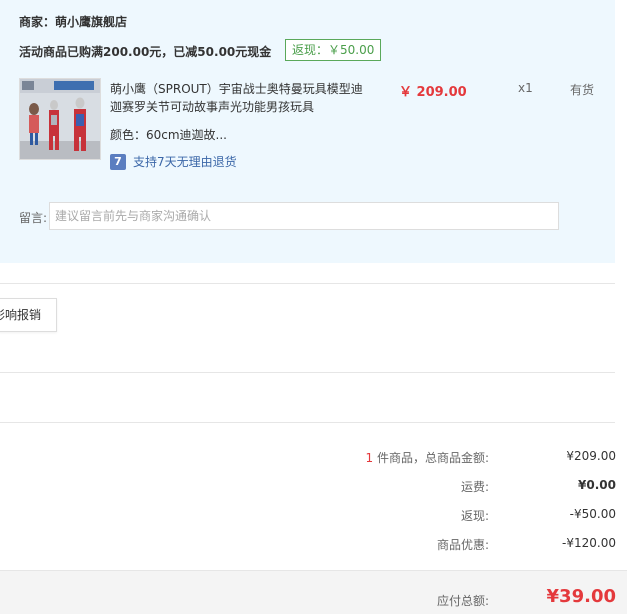  What do you see at coordinates (474, 487) in the screenshot?
I see `shipping-label: 运费:` at bounding box center [474, 487].